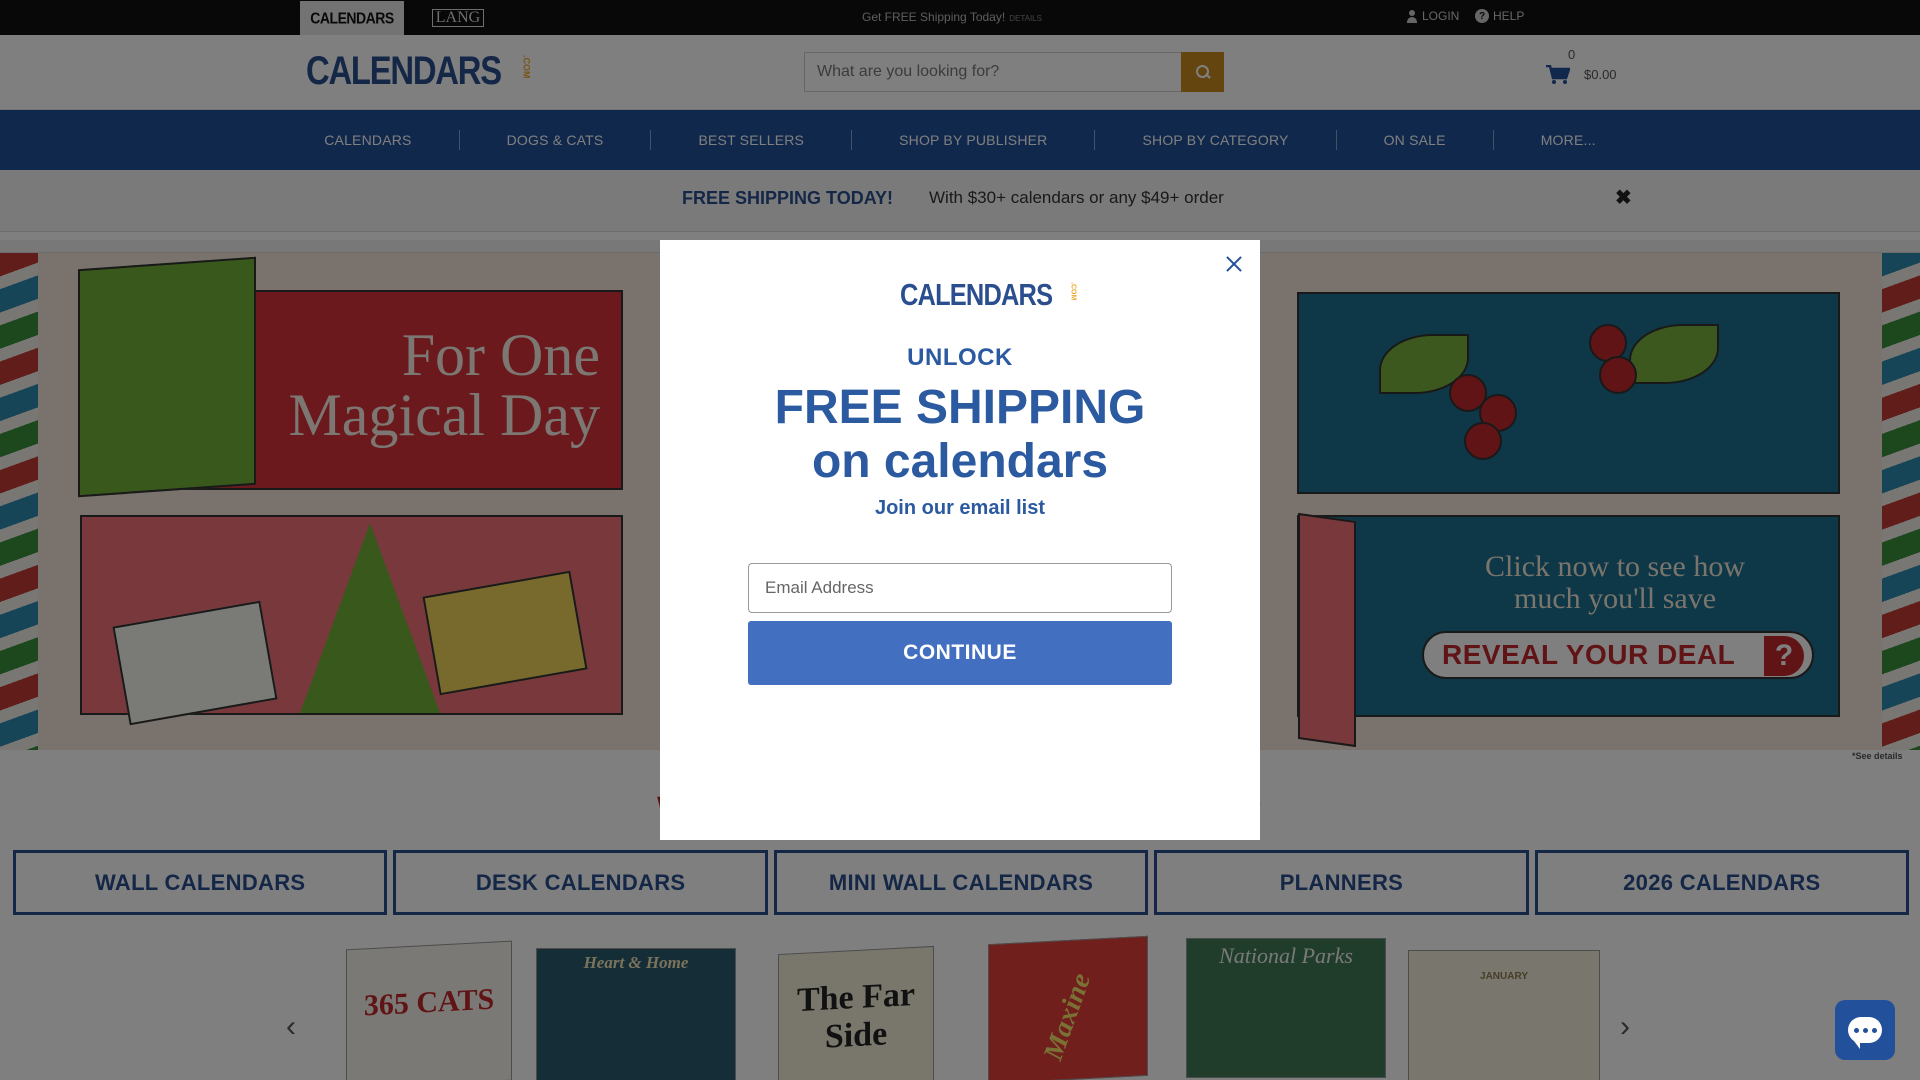  Describe the element at coordinates (960, 357) in the screenshot. I see `modal-unlock: UNLOCK` at that location.